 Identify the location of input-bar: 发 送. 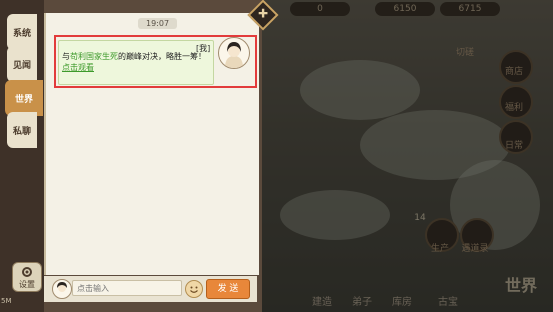
(150, 289).